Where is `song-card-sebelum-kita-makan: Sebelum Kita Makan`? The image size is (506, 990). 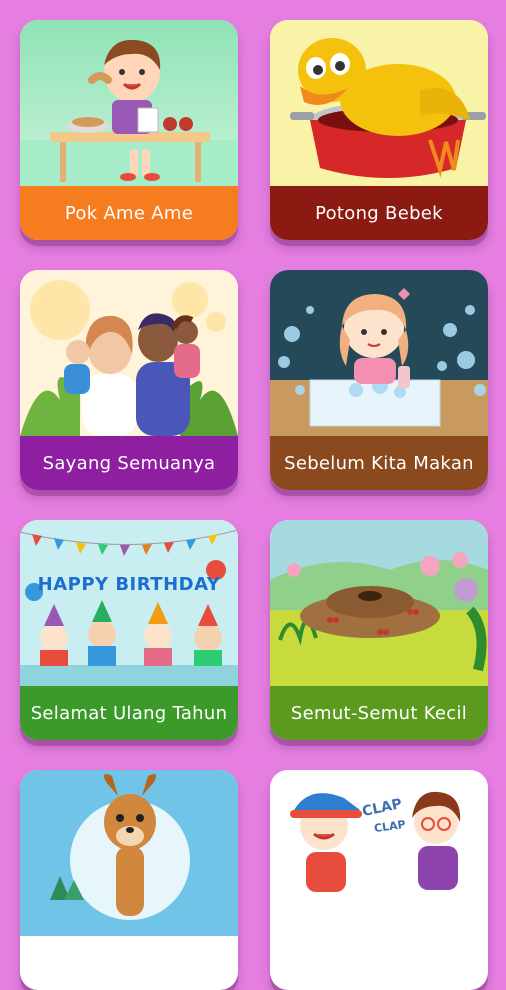
song-card-sebelum-kita-makan: Sebelum Kita Makan is located at coordinates (379, 380).